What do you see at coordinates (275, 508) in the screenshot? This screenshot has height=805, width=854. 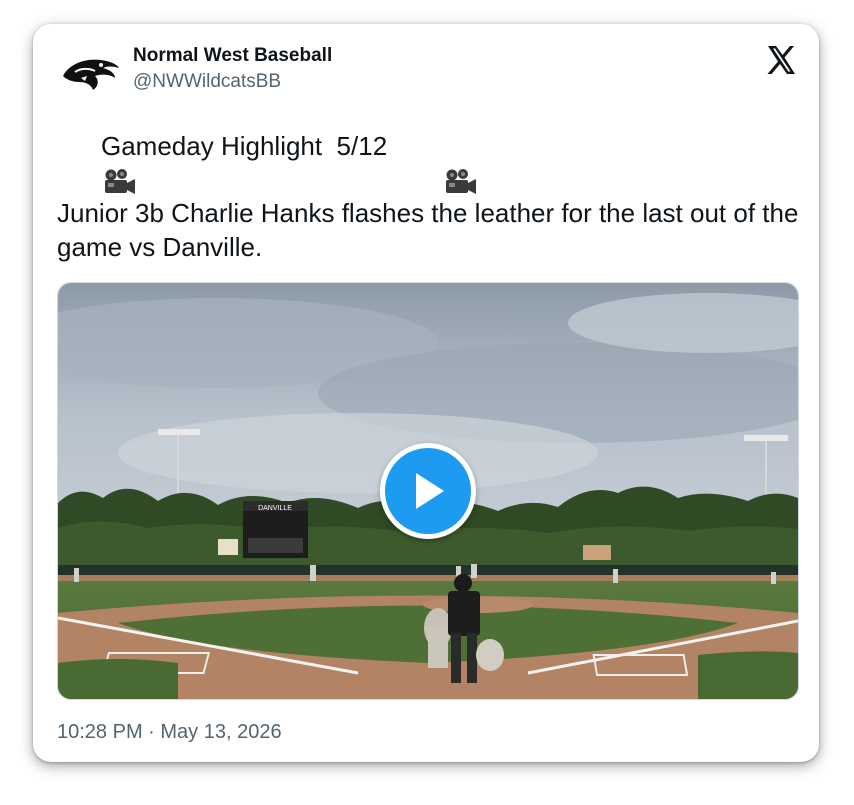 I see `scoreboard-label: DANVILLE` at bounding box center [275, 508].